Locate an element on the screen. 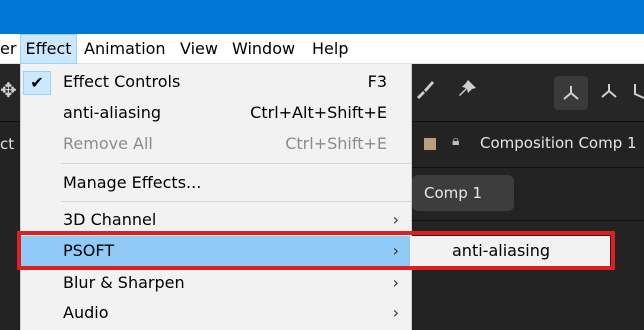 The height and width of the screenshot is (330, 644). menu-blur-sharpen: Blur & Sharpen › is located at coordinates (216, 283).